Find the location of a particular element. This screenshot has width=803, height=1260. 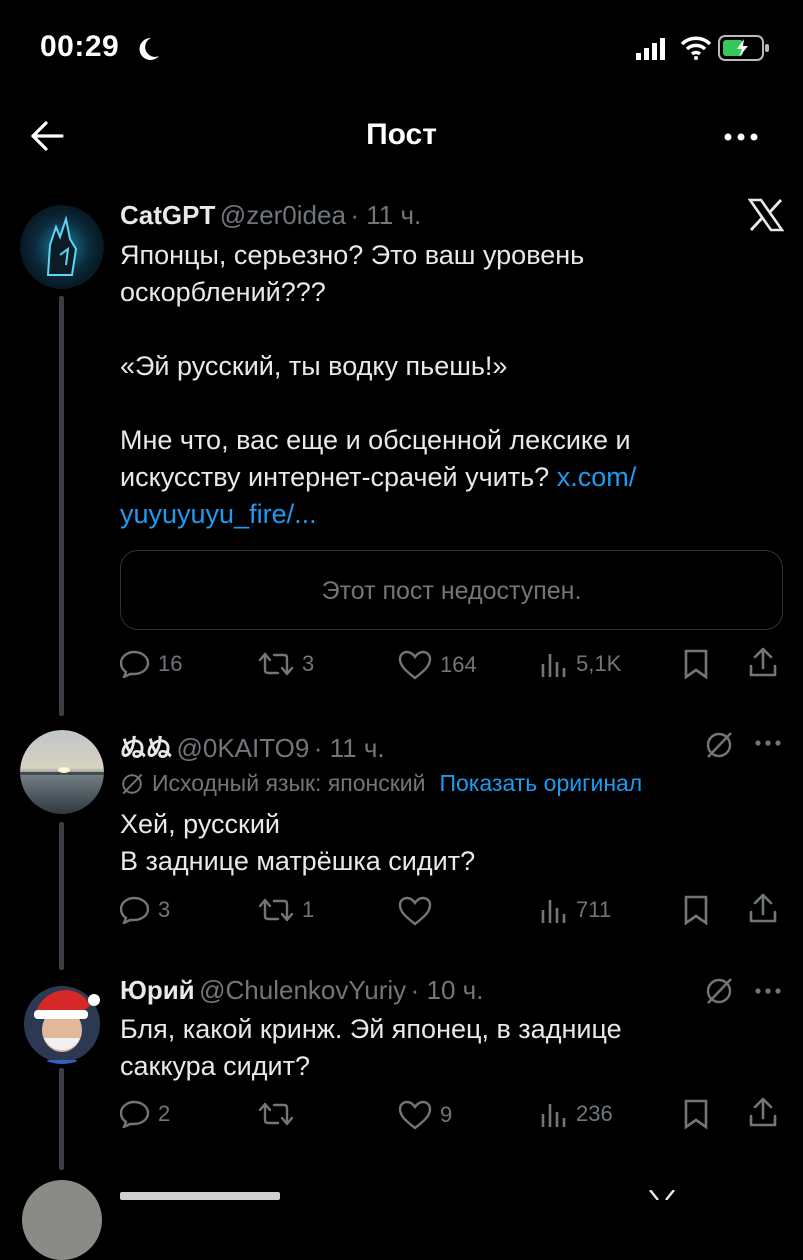

reply-button: 2 is located at coordinates (145, 1114).